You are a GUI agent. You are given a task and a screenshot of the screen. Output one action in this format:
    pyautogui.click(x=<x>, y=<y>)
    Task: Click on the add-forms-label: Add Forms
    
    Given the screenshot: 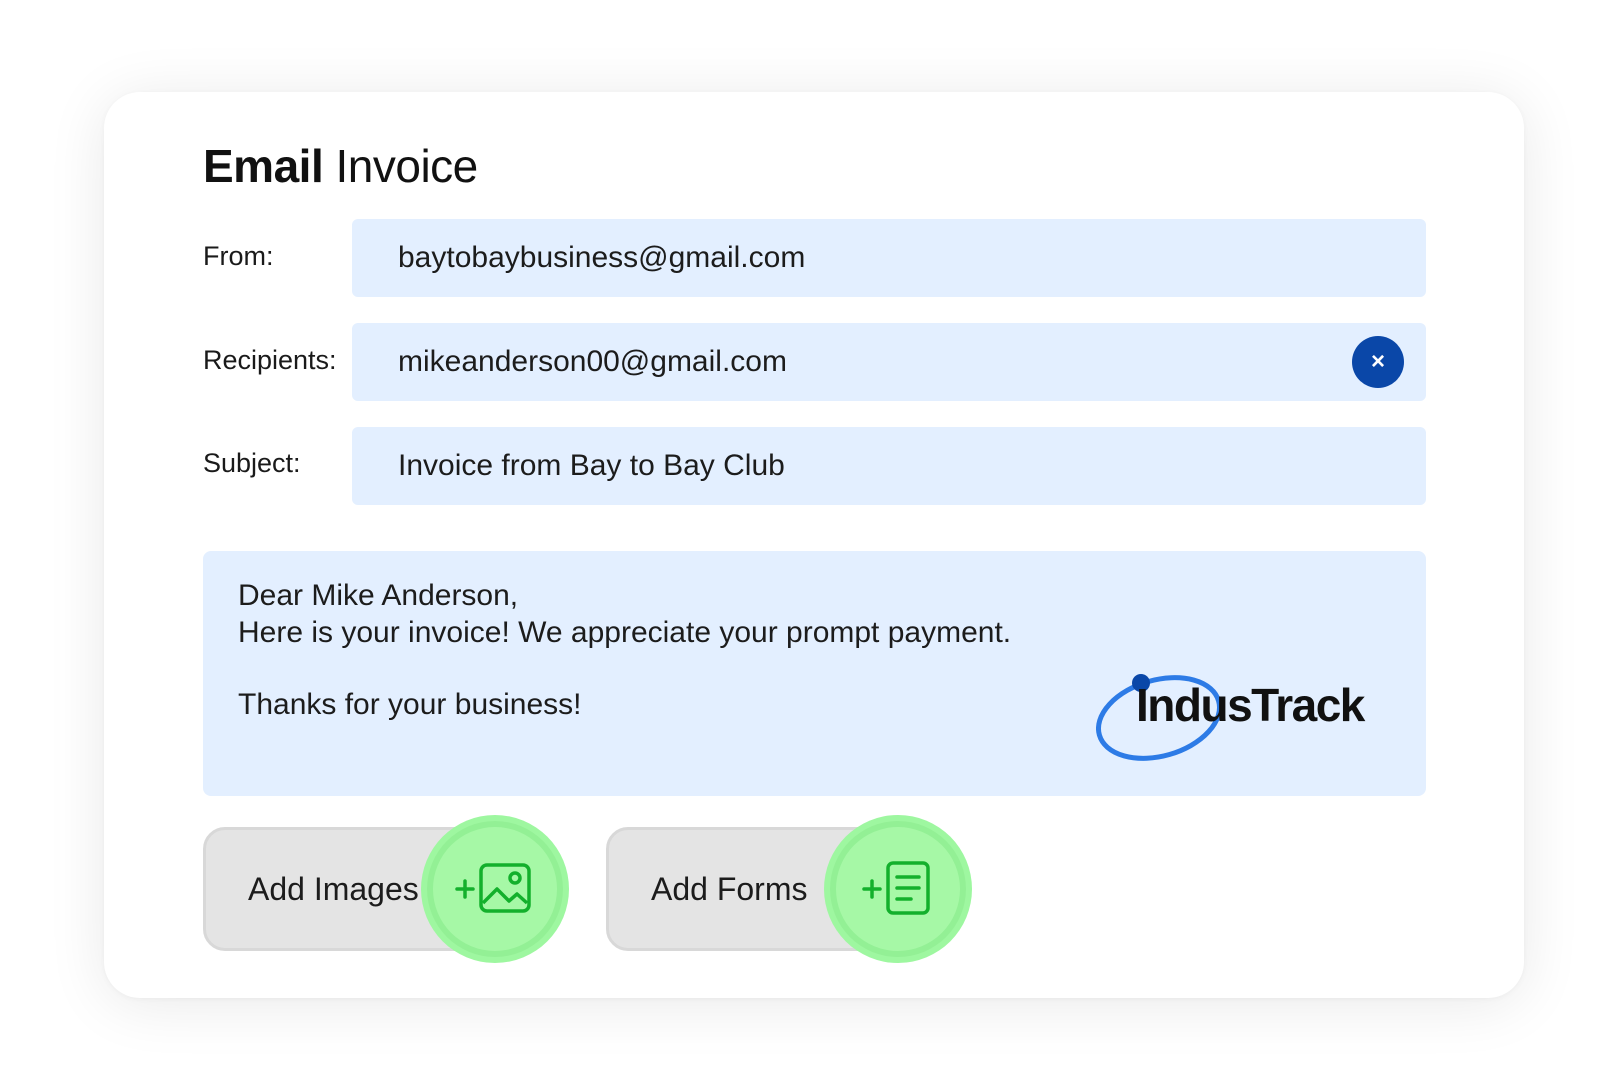 What is the action you would take?
    pyautogui.click(x=729, y=888)
    